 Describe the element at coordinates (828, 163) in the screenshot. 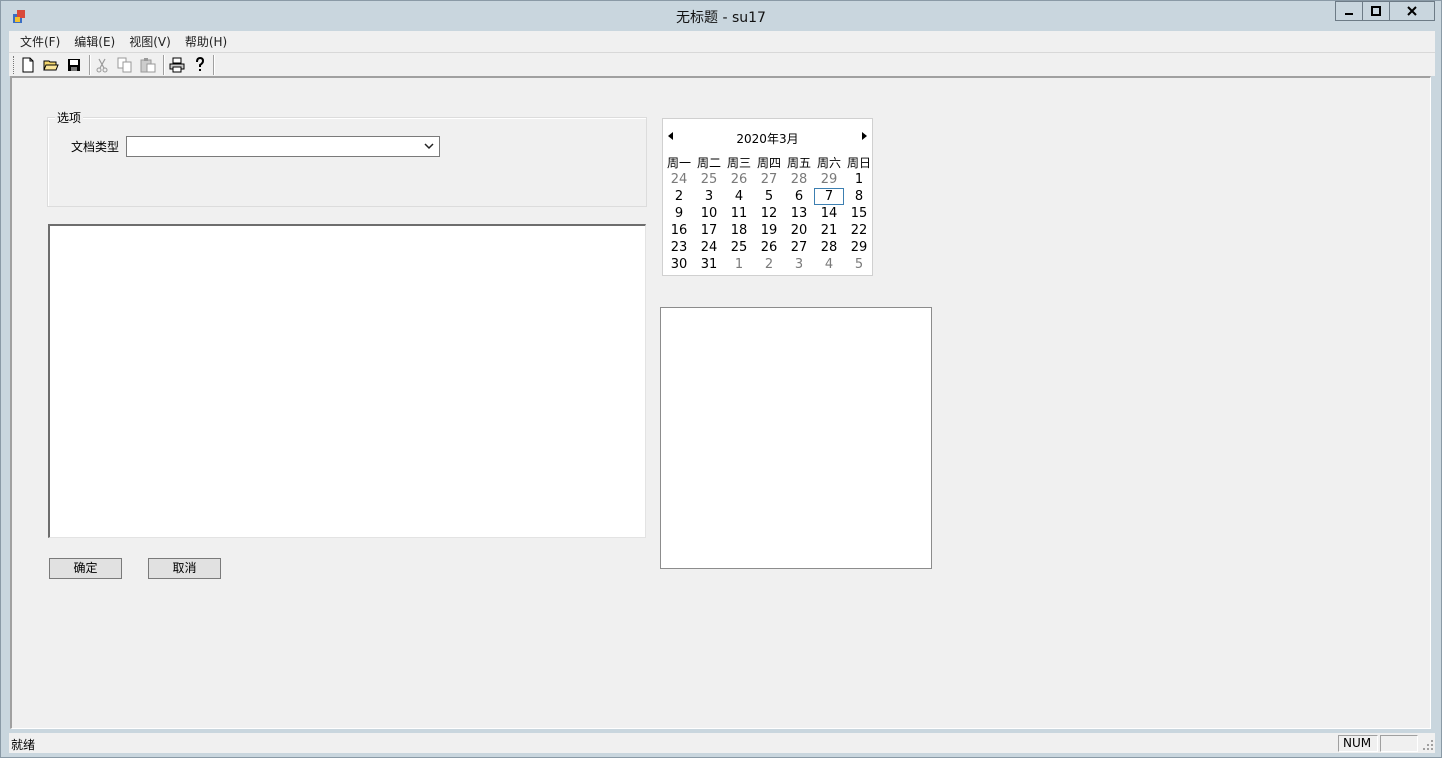

I see `calendar-weekday: 周六` at that location.